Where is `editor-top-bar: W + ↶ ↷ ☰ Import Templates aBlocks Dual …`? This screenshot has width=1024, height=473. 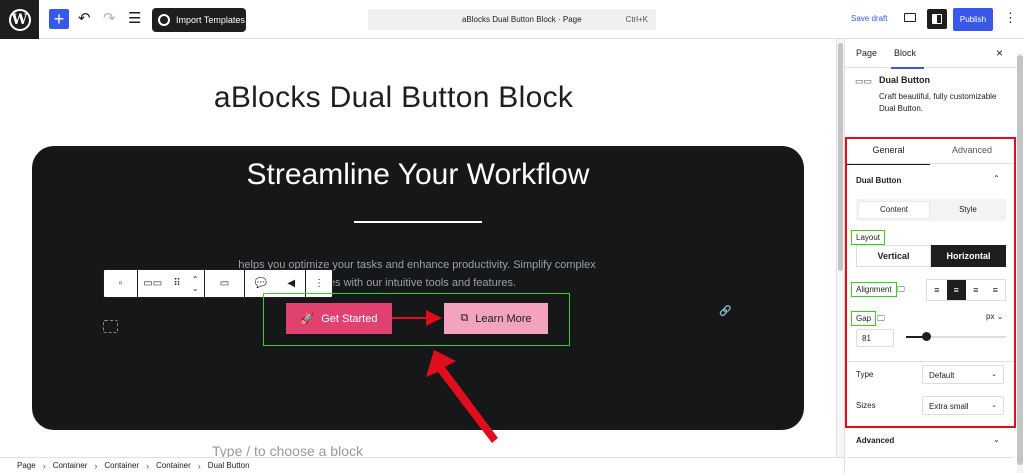 editor-top-bar: W + ↶ ↷ ☰ Import Templates aBlocks Dual … is located at coordinates (512, 19).